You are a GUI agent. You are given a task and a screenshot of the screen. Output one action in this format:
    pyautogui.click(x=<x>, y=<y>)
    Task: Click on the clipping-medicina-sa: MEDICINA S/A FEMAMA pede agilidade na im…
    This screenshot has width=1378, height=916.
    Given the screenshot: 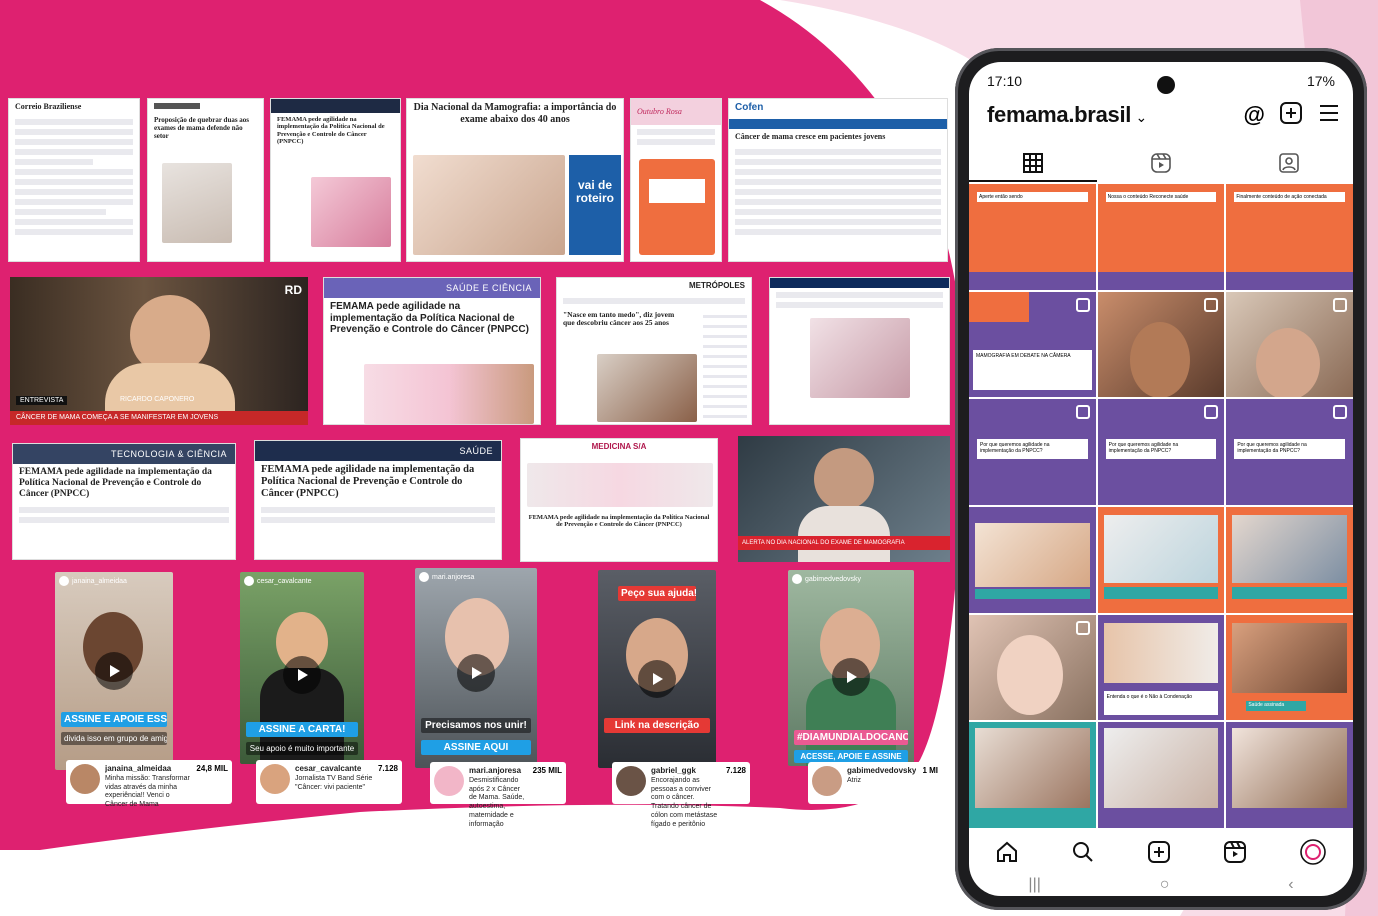 What is the action you would take?
    pyautogui.click(x=619, y=500)
    